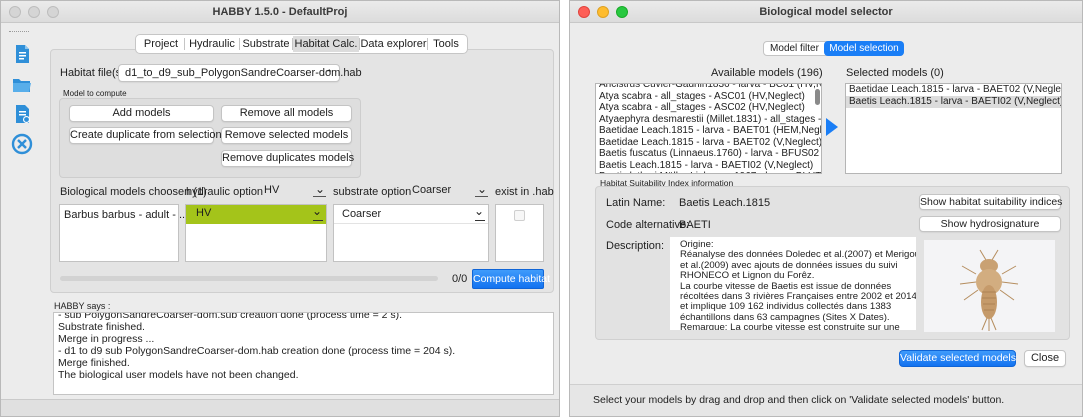  What do you see at coordinates (990, 224) in the screenshot?
I see `show-hydrosignature-button: Show hydrosignature` at bounding box center [990, 224].